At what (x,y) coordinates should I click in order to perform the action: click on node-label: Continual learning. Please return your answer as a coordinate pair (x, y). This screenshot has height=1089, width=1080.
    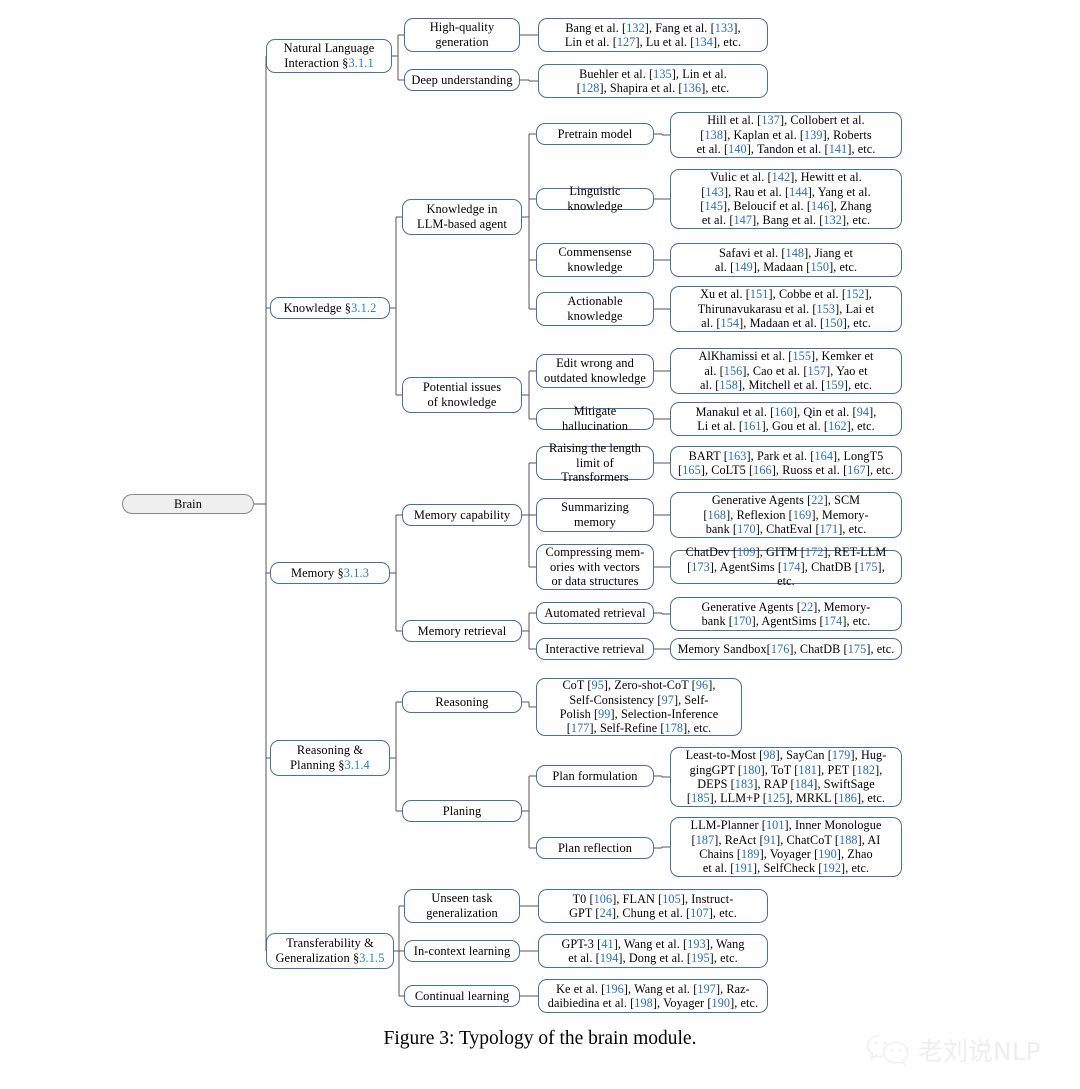
    Looking at the image, I should click on (462, 995).